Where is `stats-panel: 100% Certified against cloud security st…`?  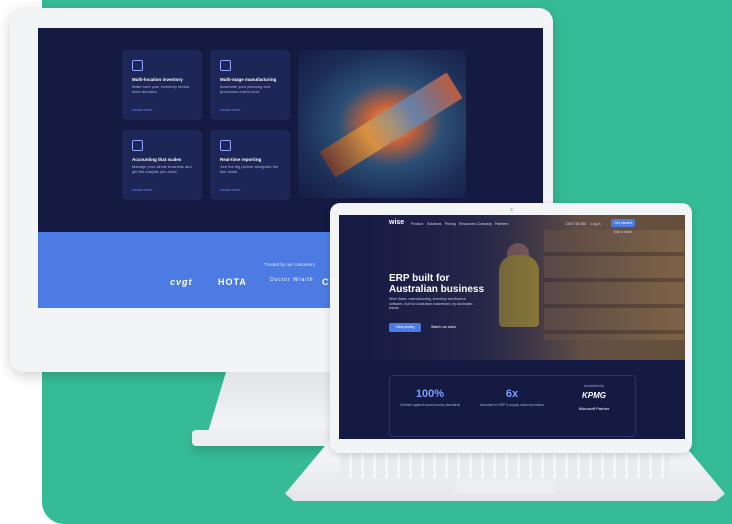 stats-panel: 100% Certified against cloud security st… is located at coordinates (512, 406).